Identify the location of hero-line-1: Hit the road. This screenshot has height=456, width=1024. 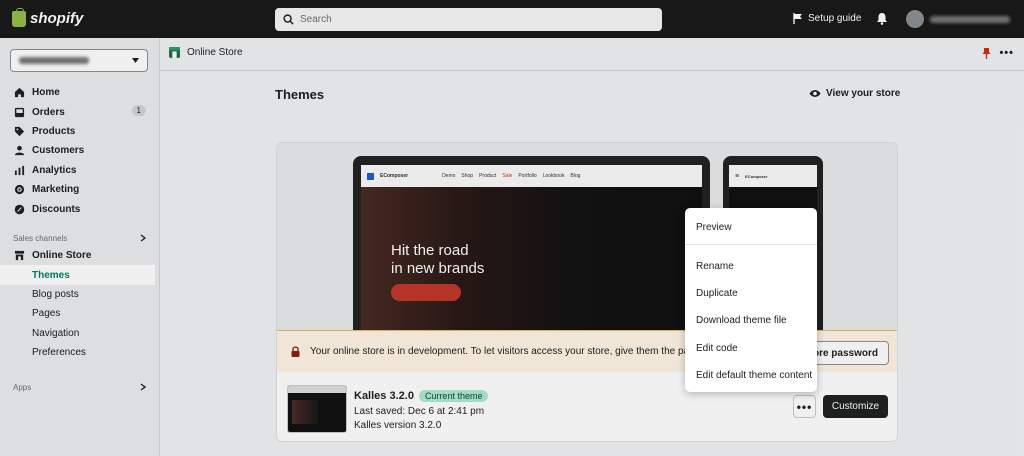
(430, 250).